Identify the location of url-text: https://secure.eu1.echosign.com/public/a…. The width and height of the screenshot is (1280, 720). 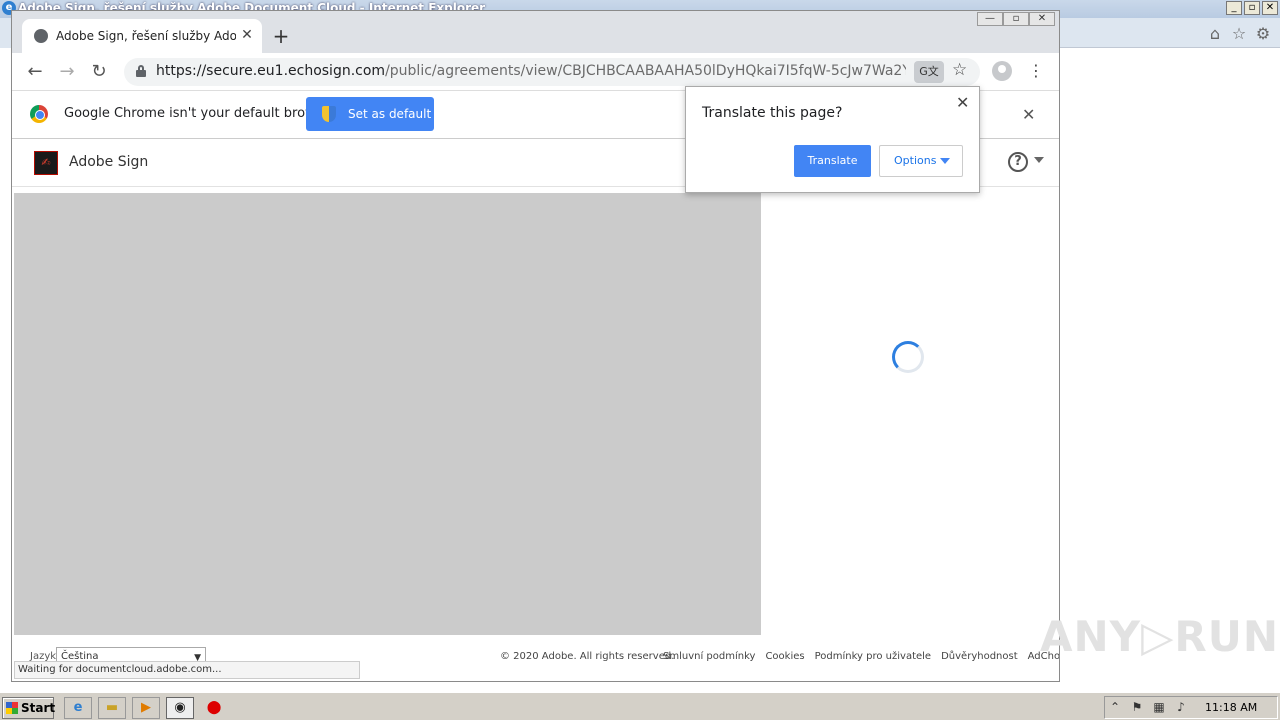
(531, 71).